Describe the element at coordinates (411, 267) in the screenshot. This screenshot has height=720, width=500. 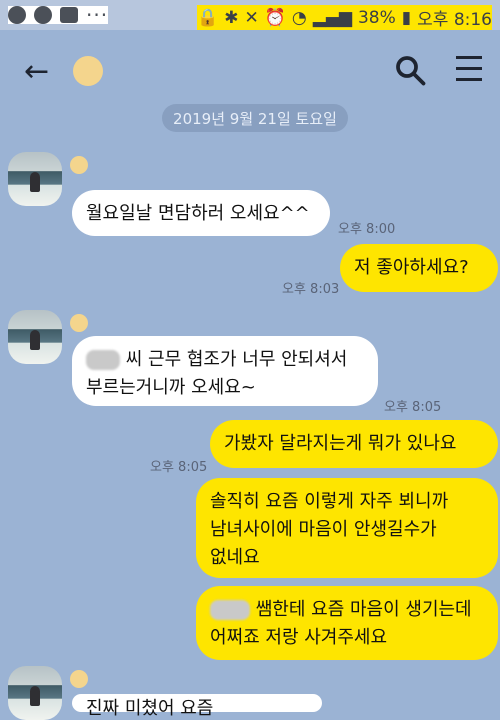
I see `message-text: 저 좋아하세요?` at that location.